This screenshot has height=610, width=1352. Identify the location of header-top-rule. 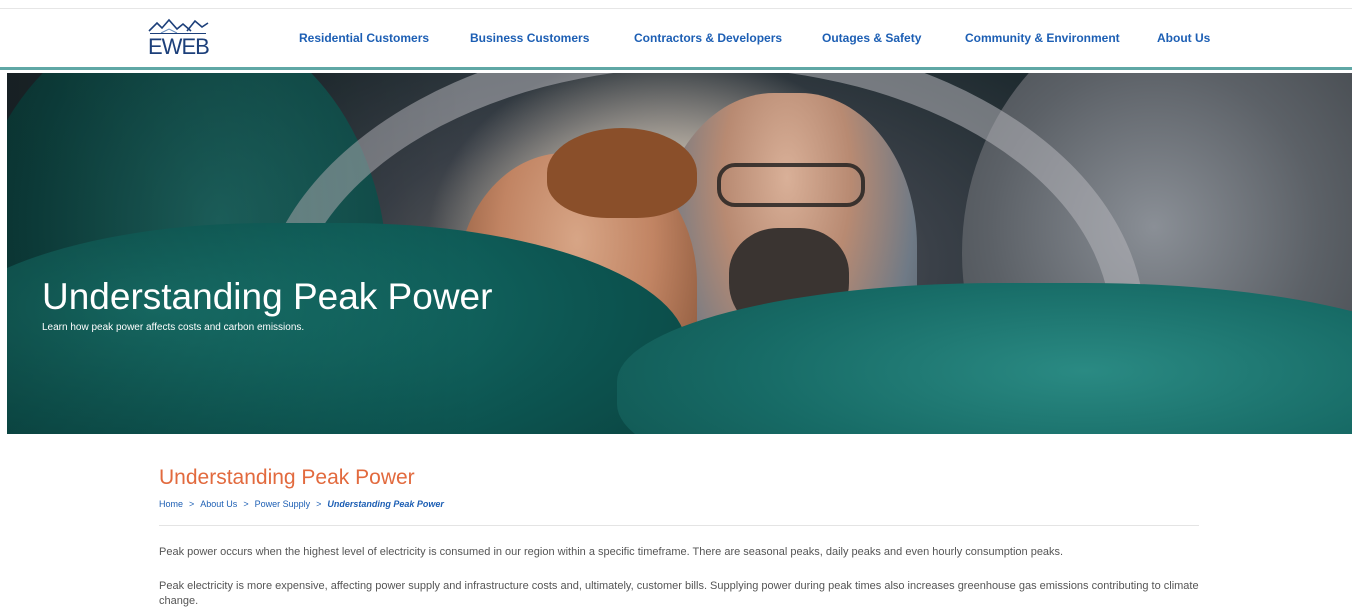
(676, 8).